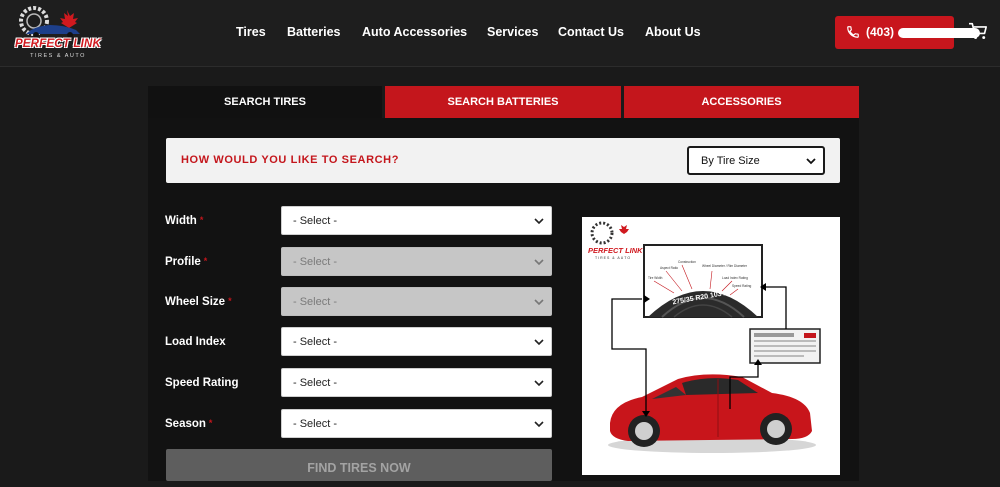 The width and height of the screenshot is (1000, 487). What do you see at coordinates (416, 261) in the screenshot?
I see `profile-select: - Select -` at bounding box center [416, 261].